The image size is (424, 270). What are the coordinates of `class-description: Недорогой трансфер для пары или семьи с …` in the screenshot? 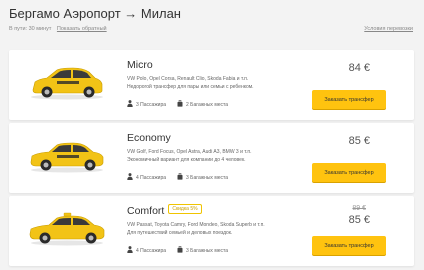 It's located at (190, 87).